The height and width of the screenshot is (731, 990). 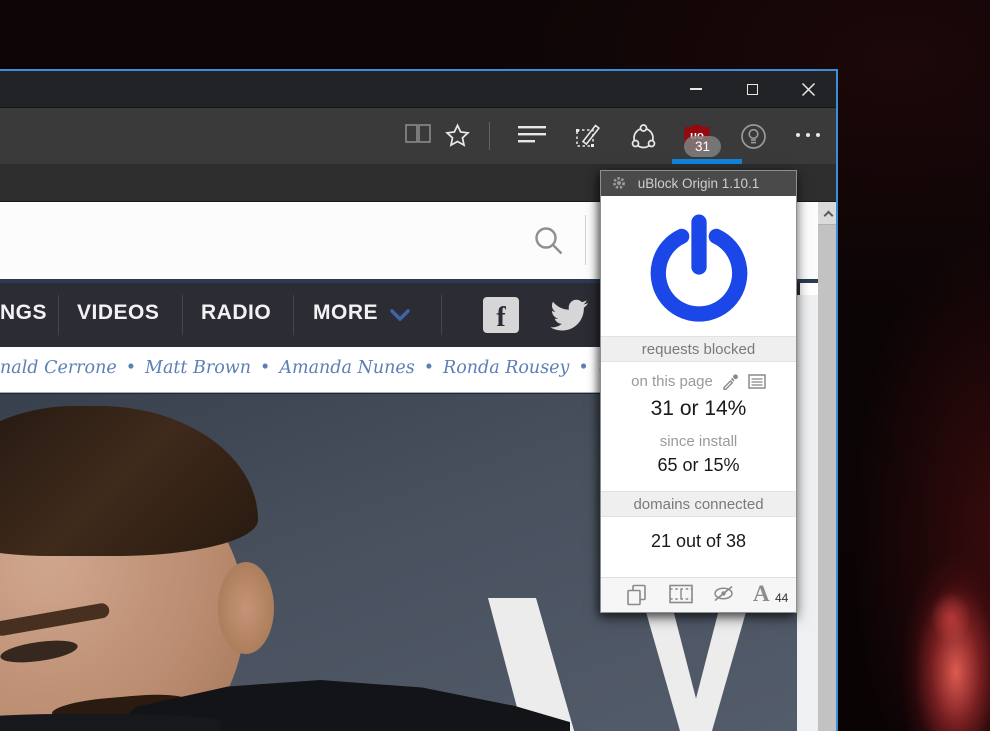 I want to click on browser-toolbar: uo 31, so click(x=418, y=135).